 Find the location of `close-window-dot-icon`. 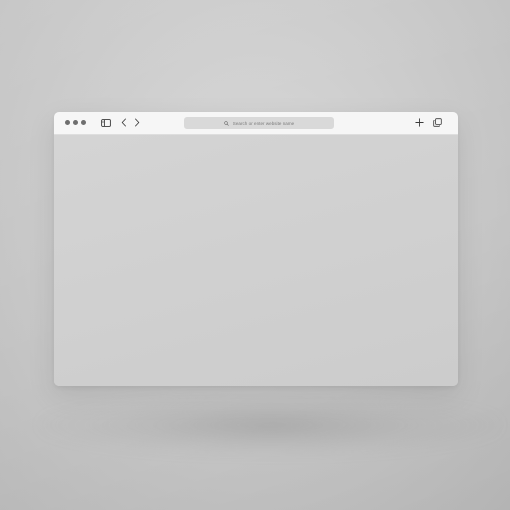

close-window-dot-icon is located at coordinates (67, 122).